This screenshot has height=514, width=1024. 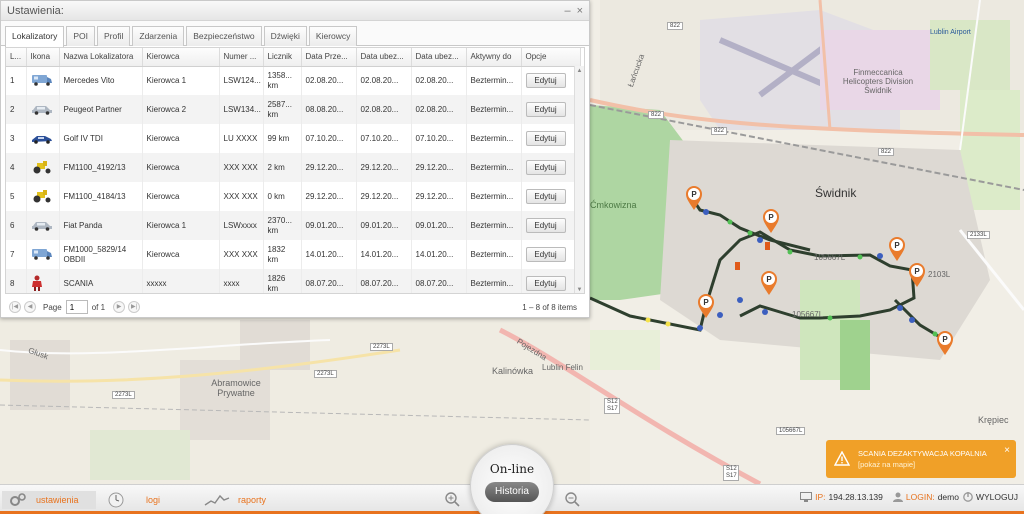 I want to click on tab-bezpieczenstwo: Bezpieczeństwo, so click(x=224, y=36).